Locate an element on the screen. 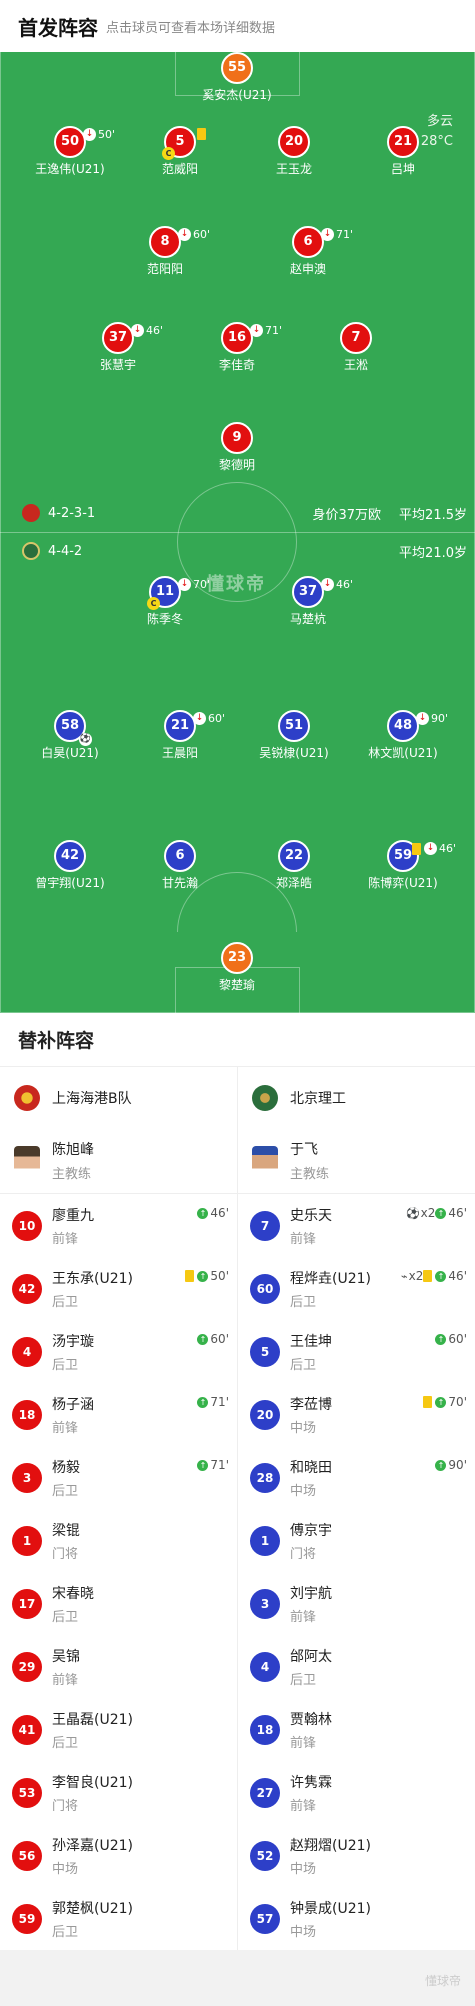 Image resolution: width=475 pixels, height=2006 pixels. away-team-stats: 平均21.0岁 is located at coordinates (433, 551).